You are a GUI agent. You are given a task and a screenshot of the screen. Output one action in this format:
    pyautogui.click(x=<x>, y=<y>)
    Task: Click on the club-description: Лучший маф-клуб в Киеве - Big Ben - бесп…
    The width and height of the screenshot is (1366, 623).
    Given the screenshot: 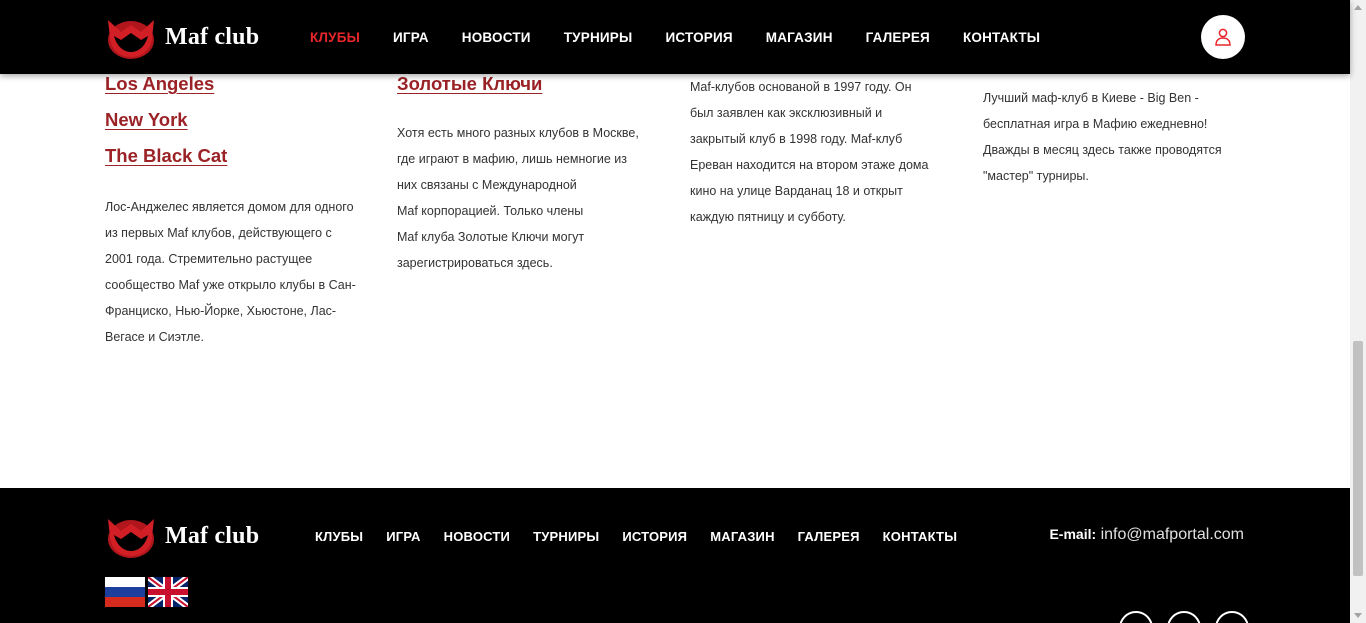 What is the action you would take?
    pyautogui.click(x=1102, y=137)
    